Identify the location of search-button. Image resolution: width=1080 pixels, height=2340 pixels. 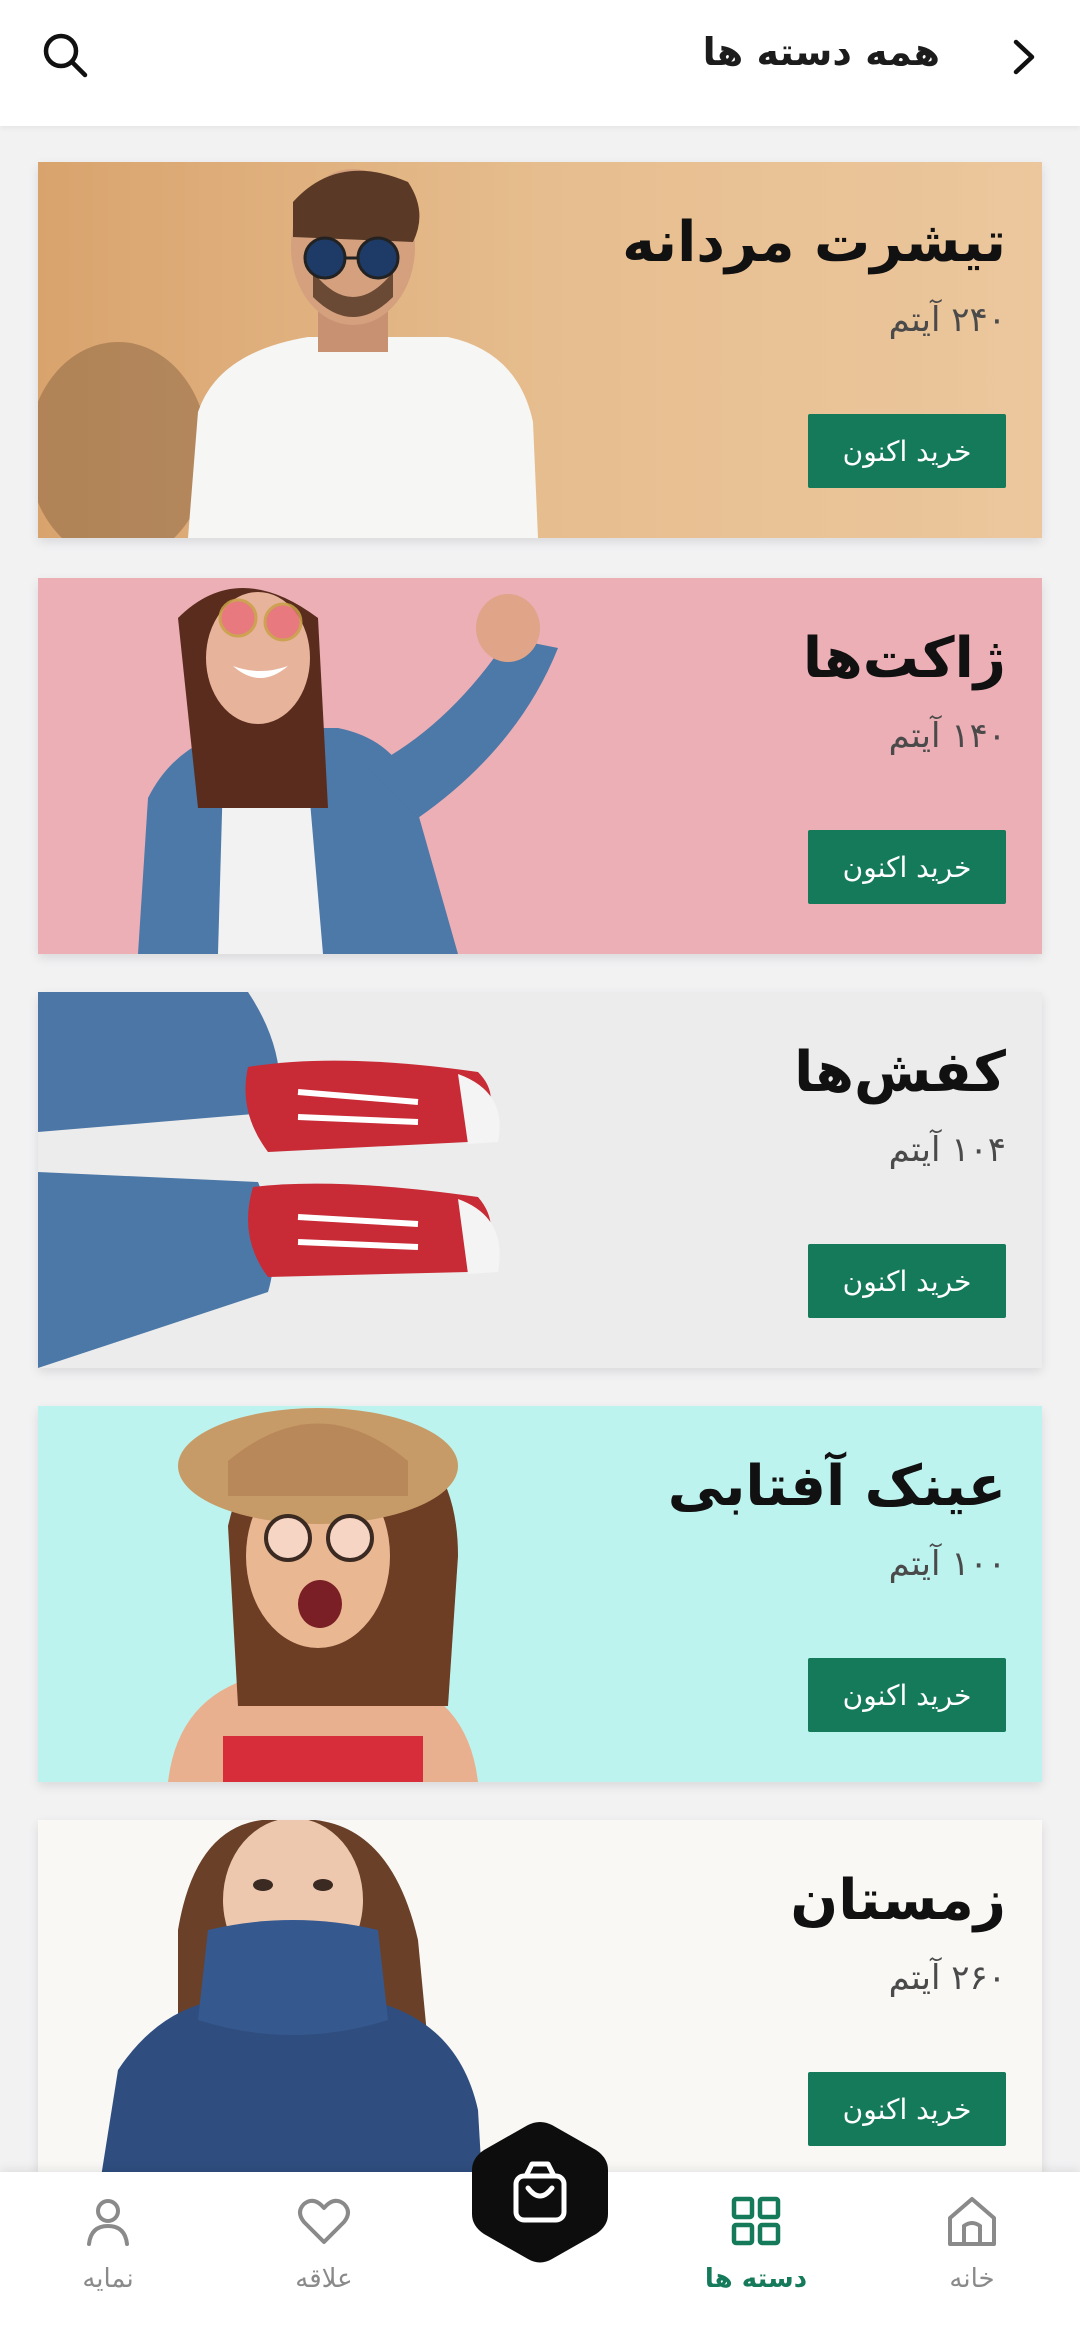
(65, 55).